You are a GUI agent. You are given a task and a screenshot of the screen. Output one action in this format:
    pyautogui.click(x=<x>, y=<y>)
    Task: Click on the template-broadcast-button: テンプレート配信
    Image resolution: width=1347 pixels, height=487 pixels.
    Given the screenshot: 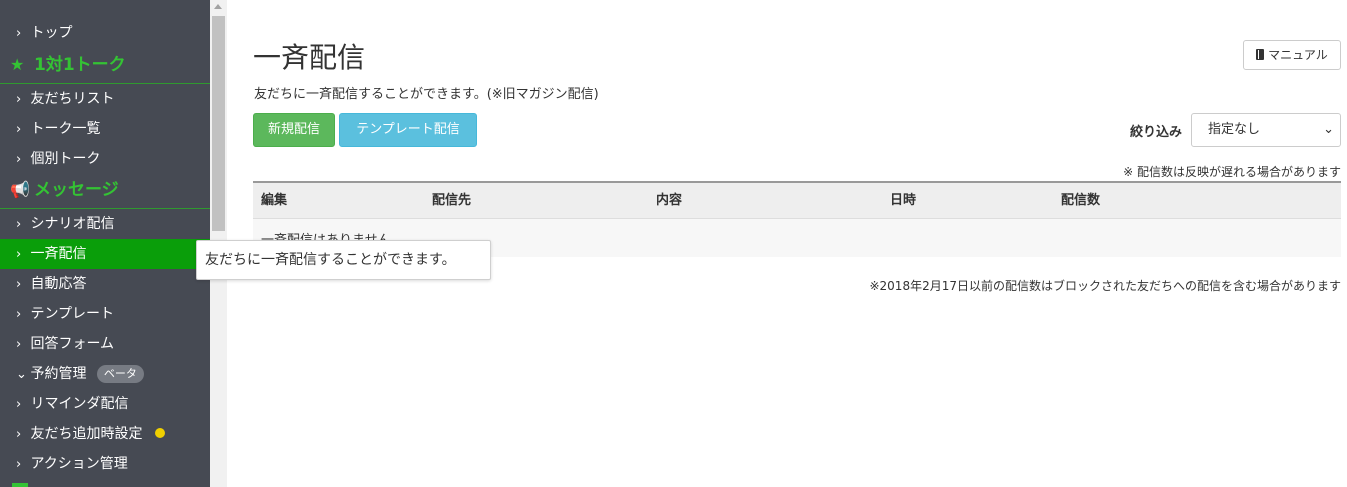 What is the action you would take?
    pyautogui.click(x=408, y=130)
    